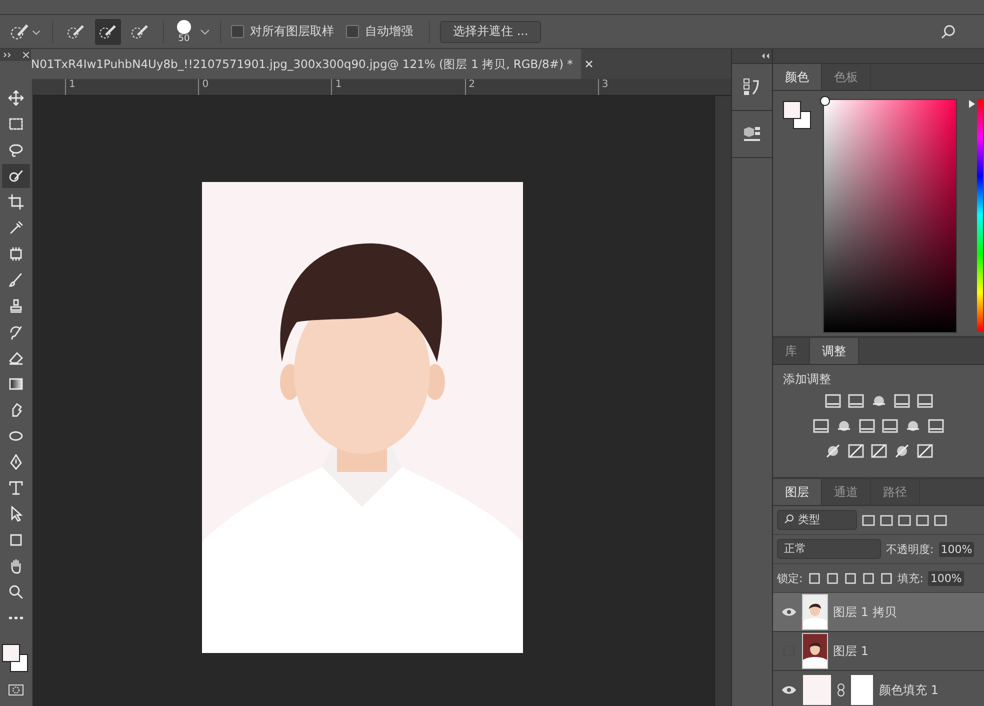  I want to click on panel-heading: 添加调整, so click(807, 379).